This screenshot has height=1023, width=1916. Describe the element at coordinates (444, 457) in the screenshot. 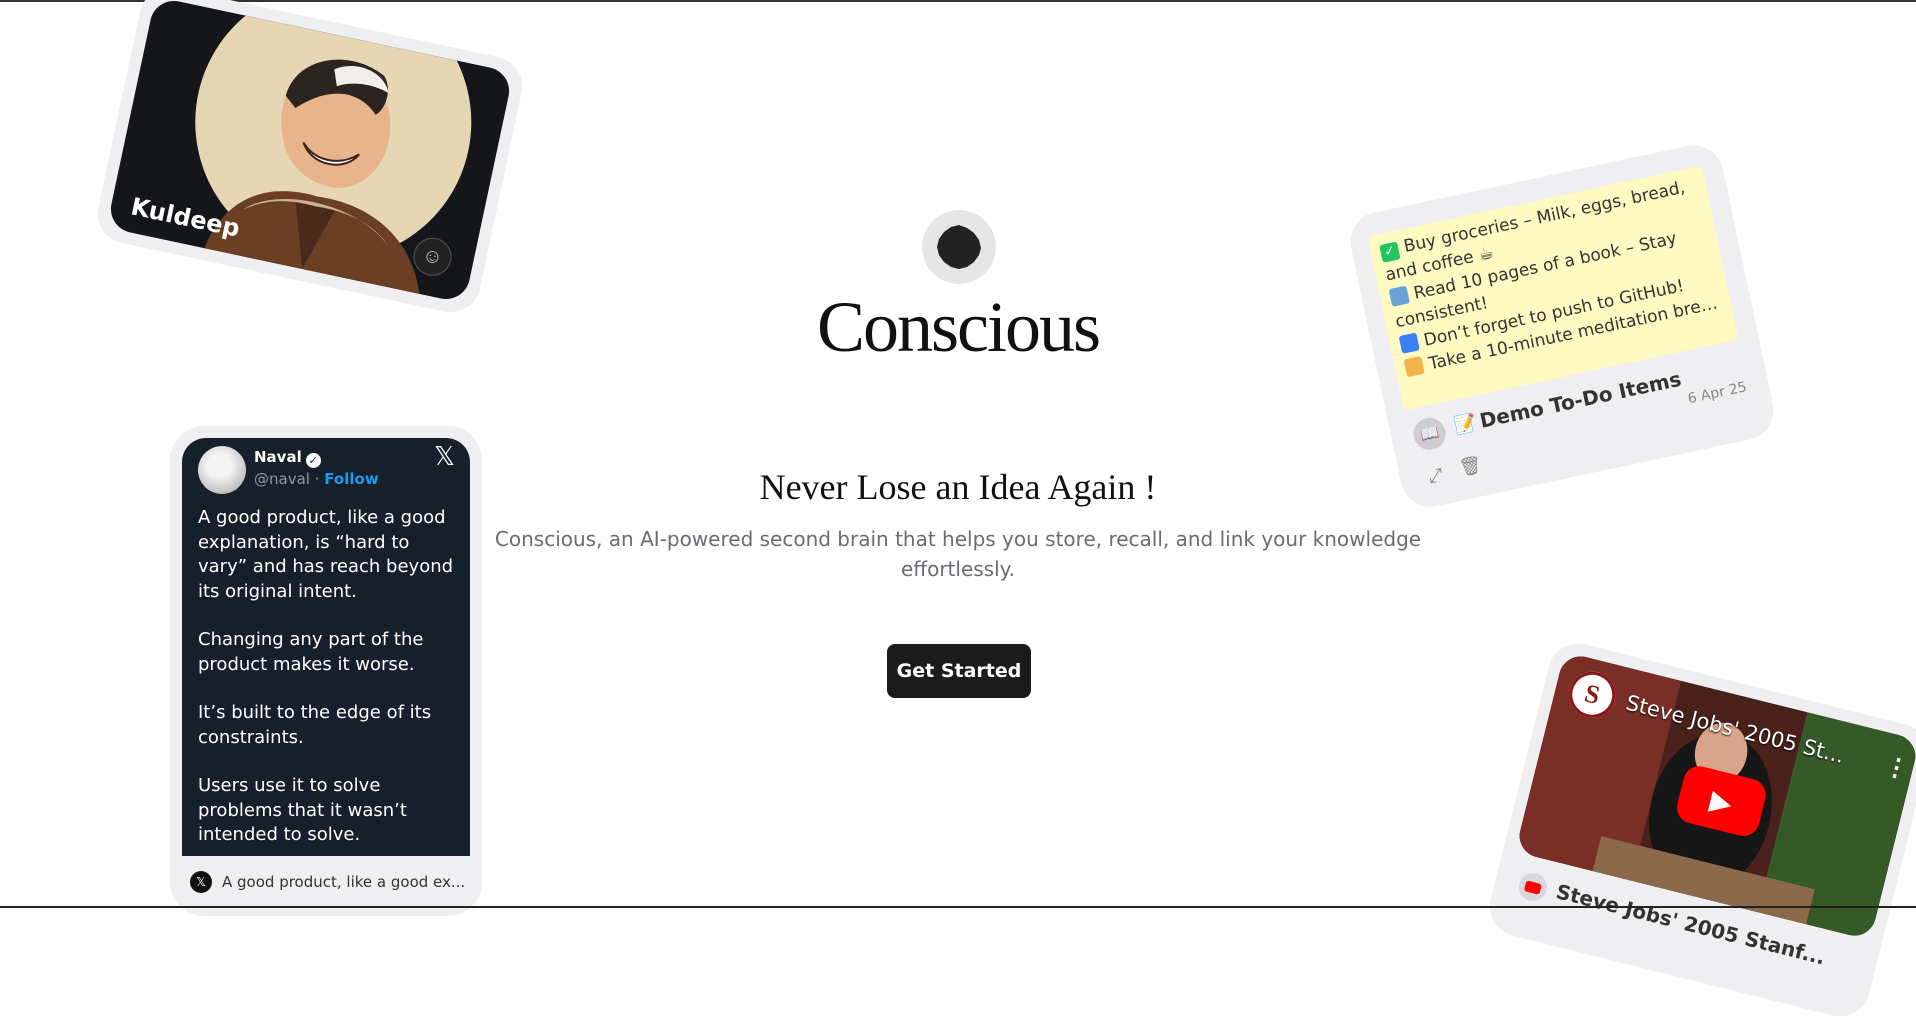

I see `x-logo-icon: 𝕏` at that location.